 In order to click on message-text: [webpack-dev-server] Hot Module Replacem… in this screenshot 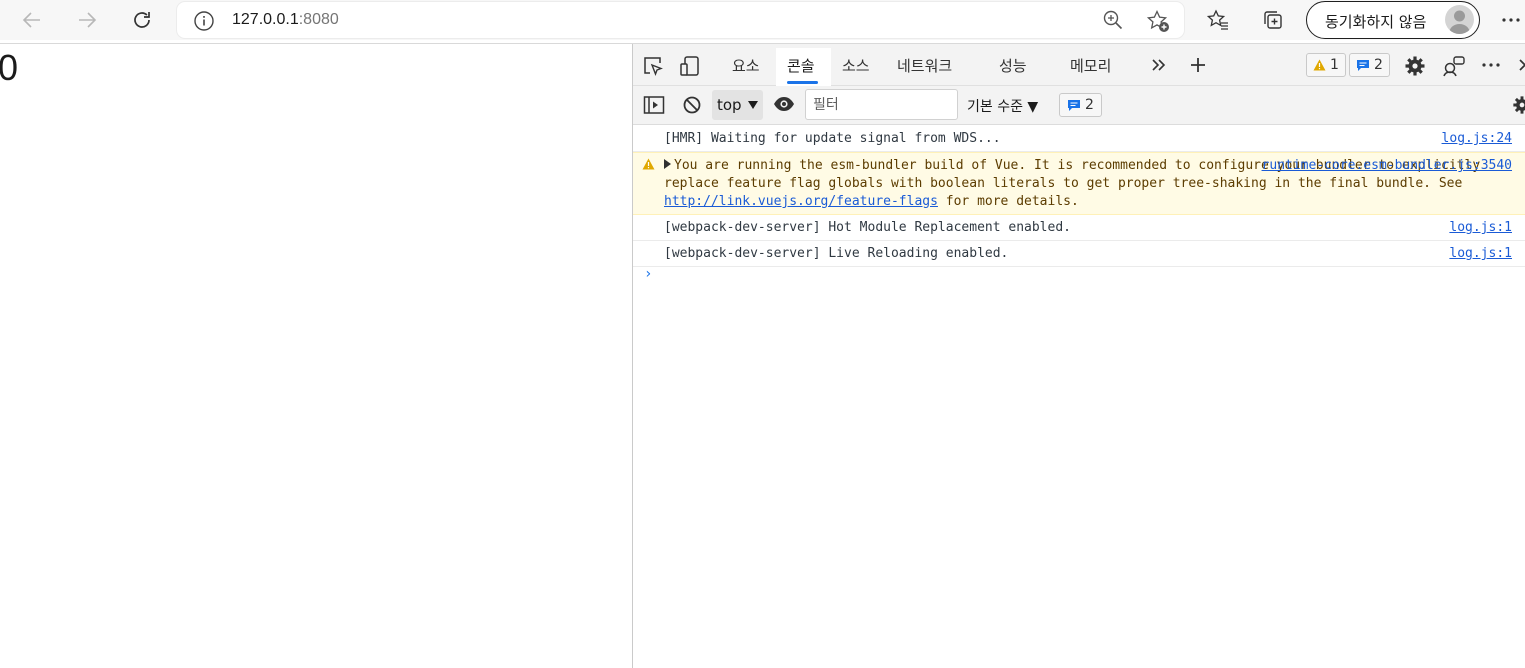, I will do `click(867, 227)`.